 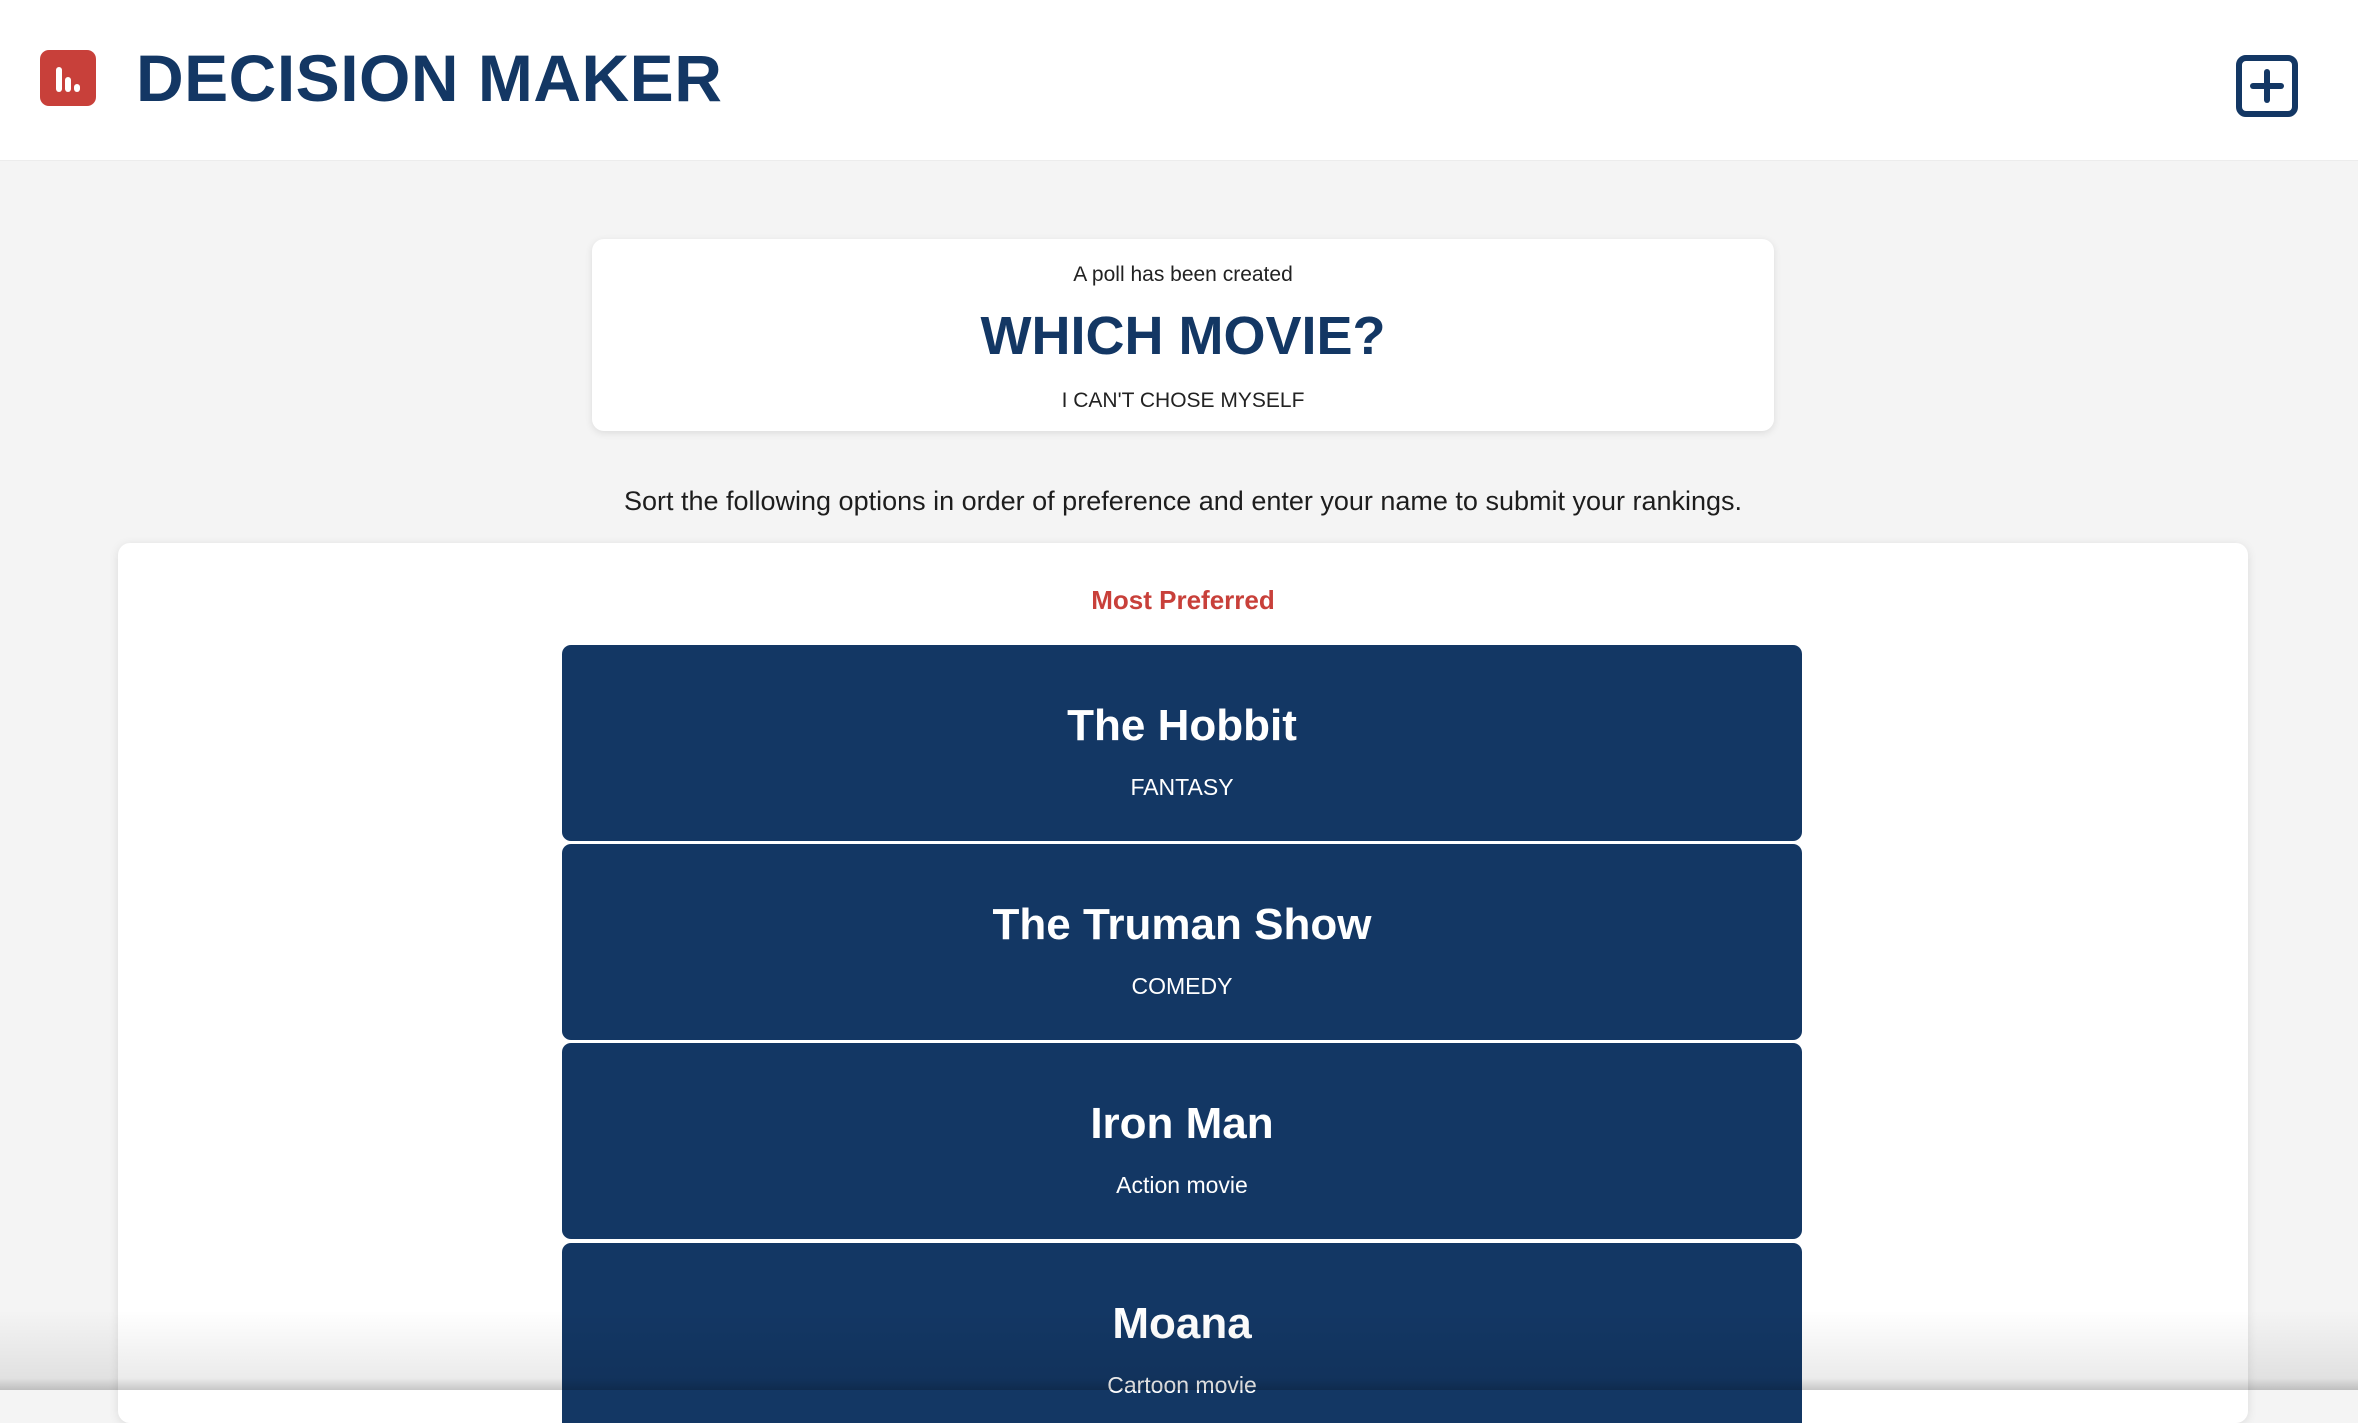 I want to click on option-name: Moana, so click(x=1182, y=1323).